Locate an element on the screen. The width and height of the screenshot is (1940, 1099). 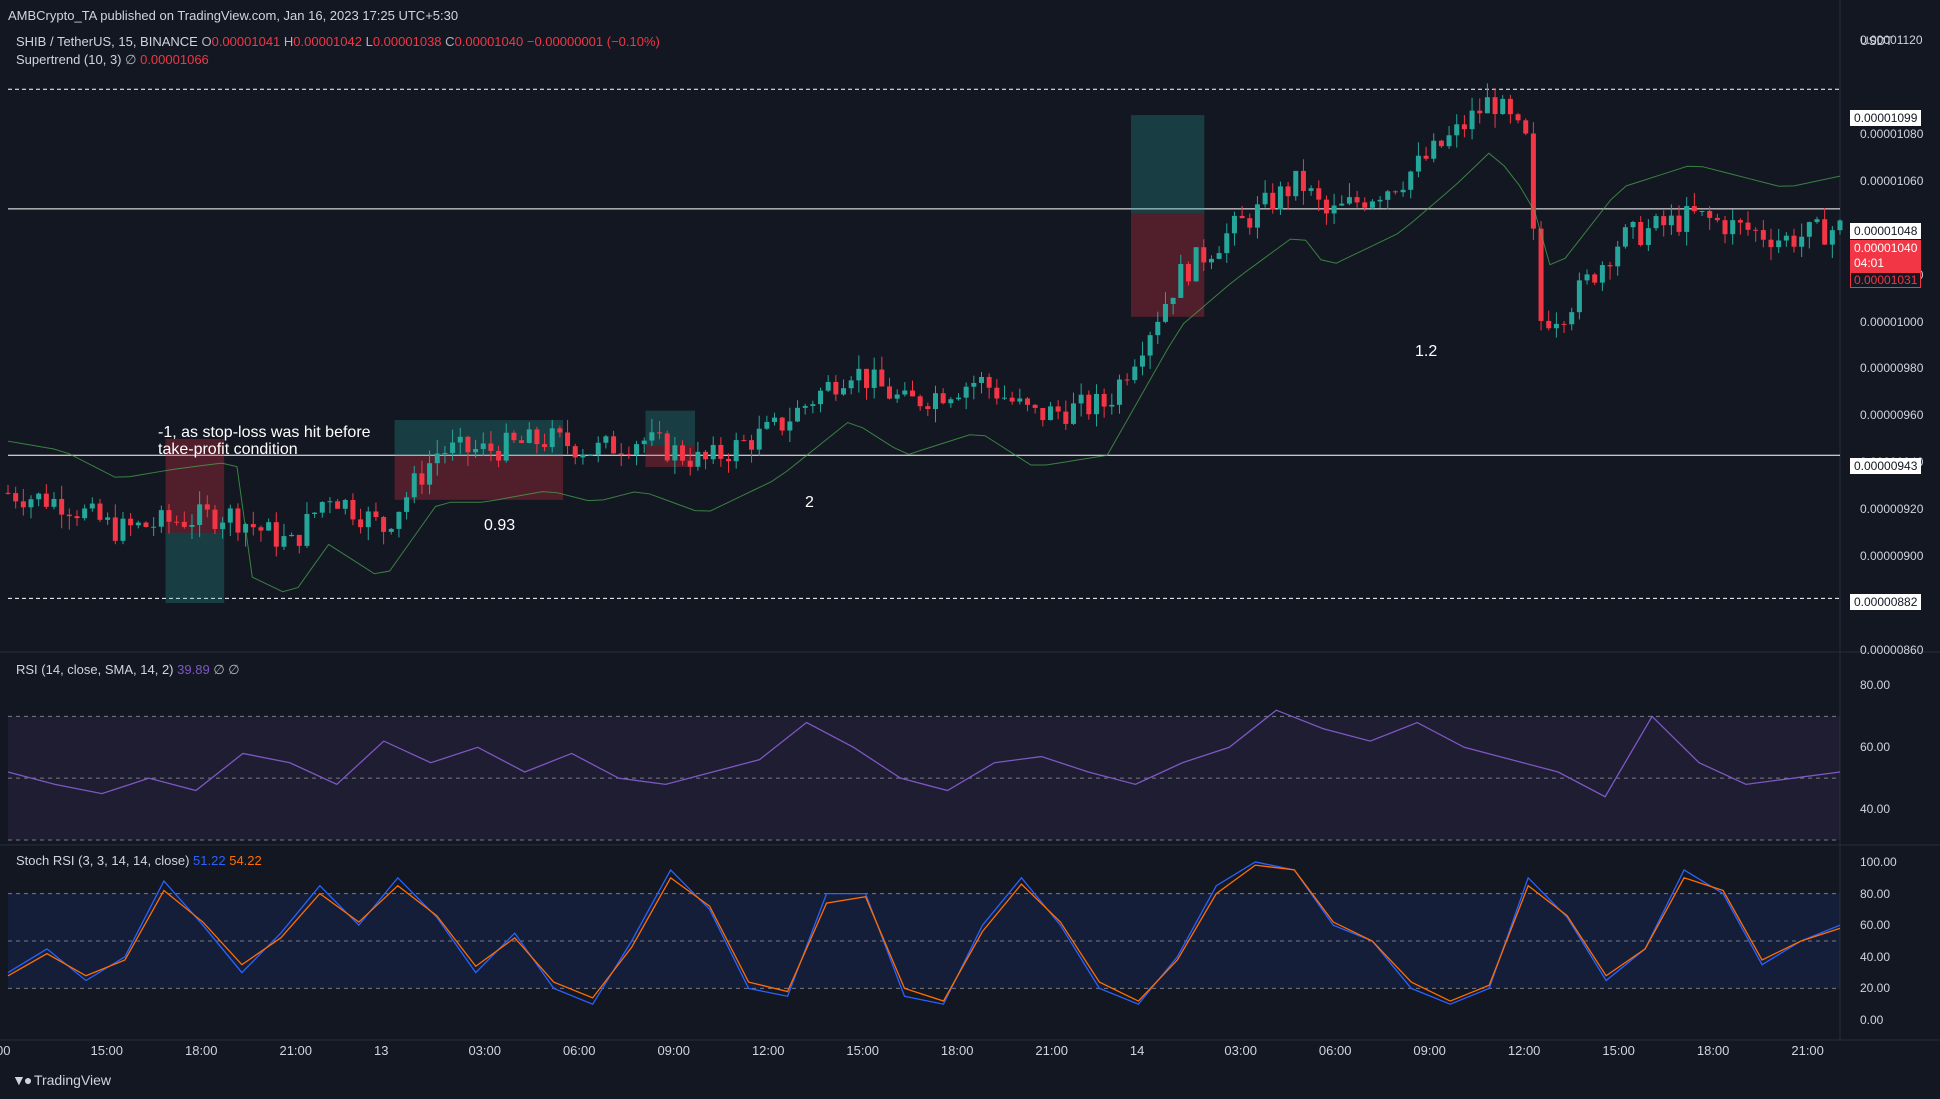
supertrend-legend: Supertrend (10, 3) ∅ 0.00001066 is located at coordinates (112, 60).